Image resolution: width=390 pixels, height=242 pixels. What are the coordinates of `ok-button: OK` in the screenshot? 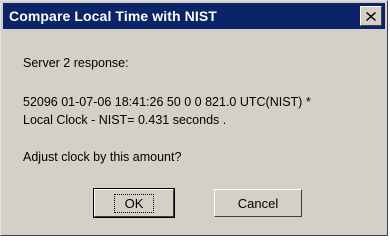 It's located at (134, 203).